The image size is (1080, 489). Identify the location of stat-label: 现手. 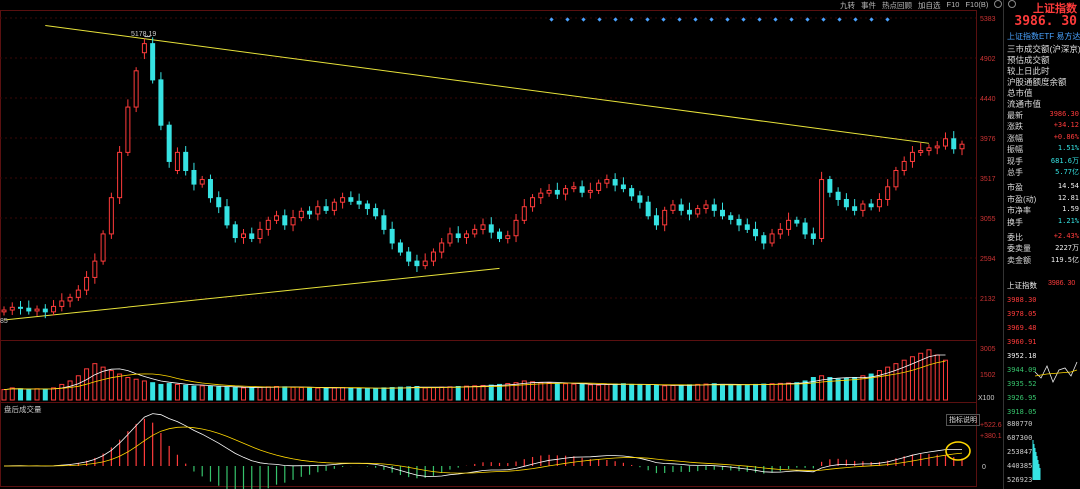
(1015, 161).